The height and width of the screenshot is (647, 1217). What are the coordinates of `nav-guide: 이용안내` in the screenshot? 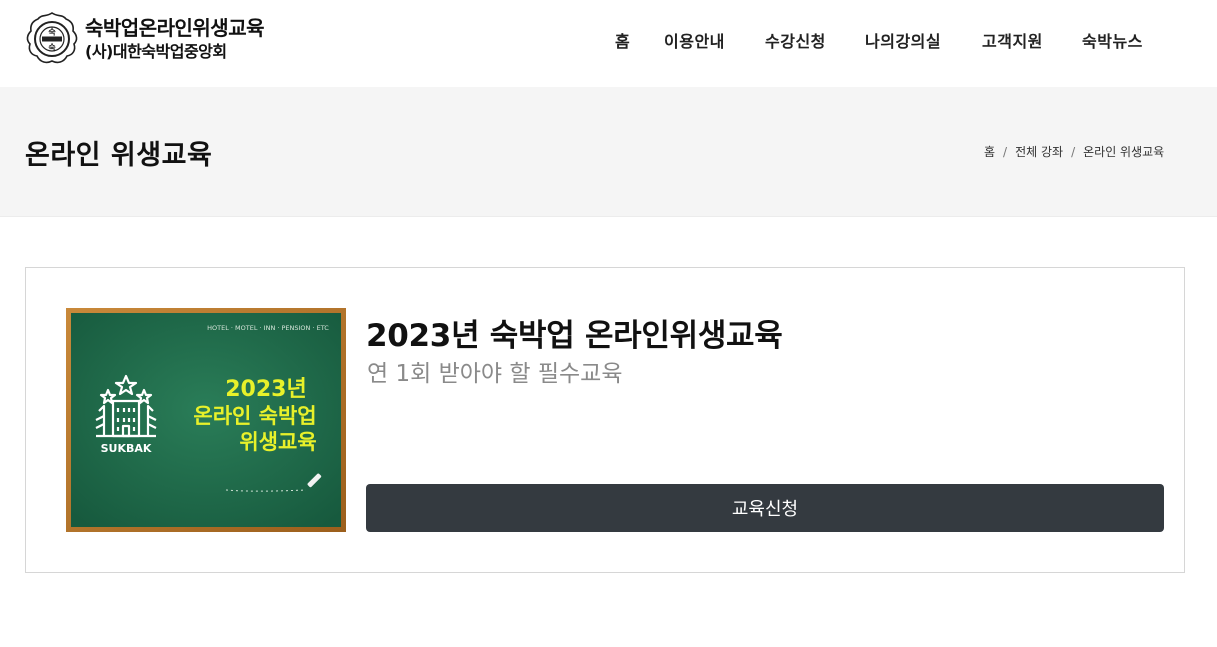 It's located at (694, 40).